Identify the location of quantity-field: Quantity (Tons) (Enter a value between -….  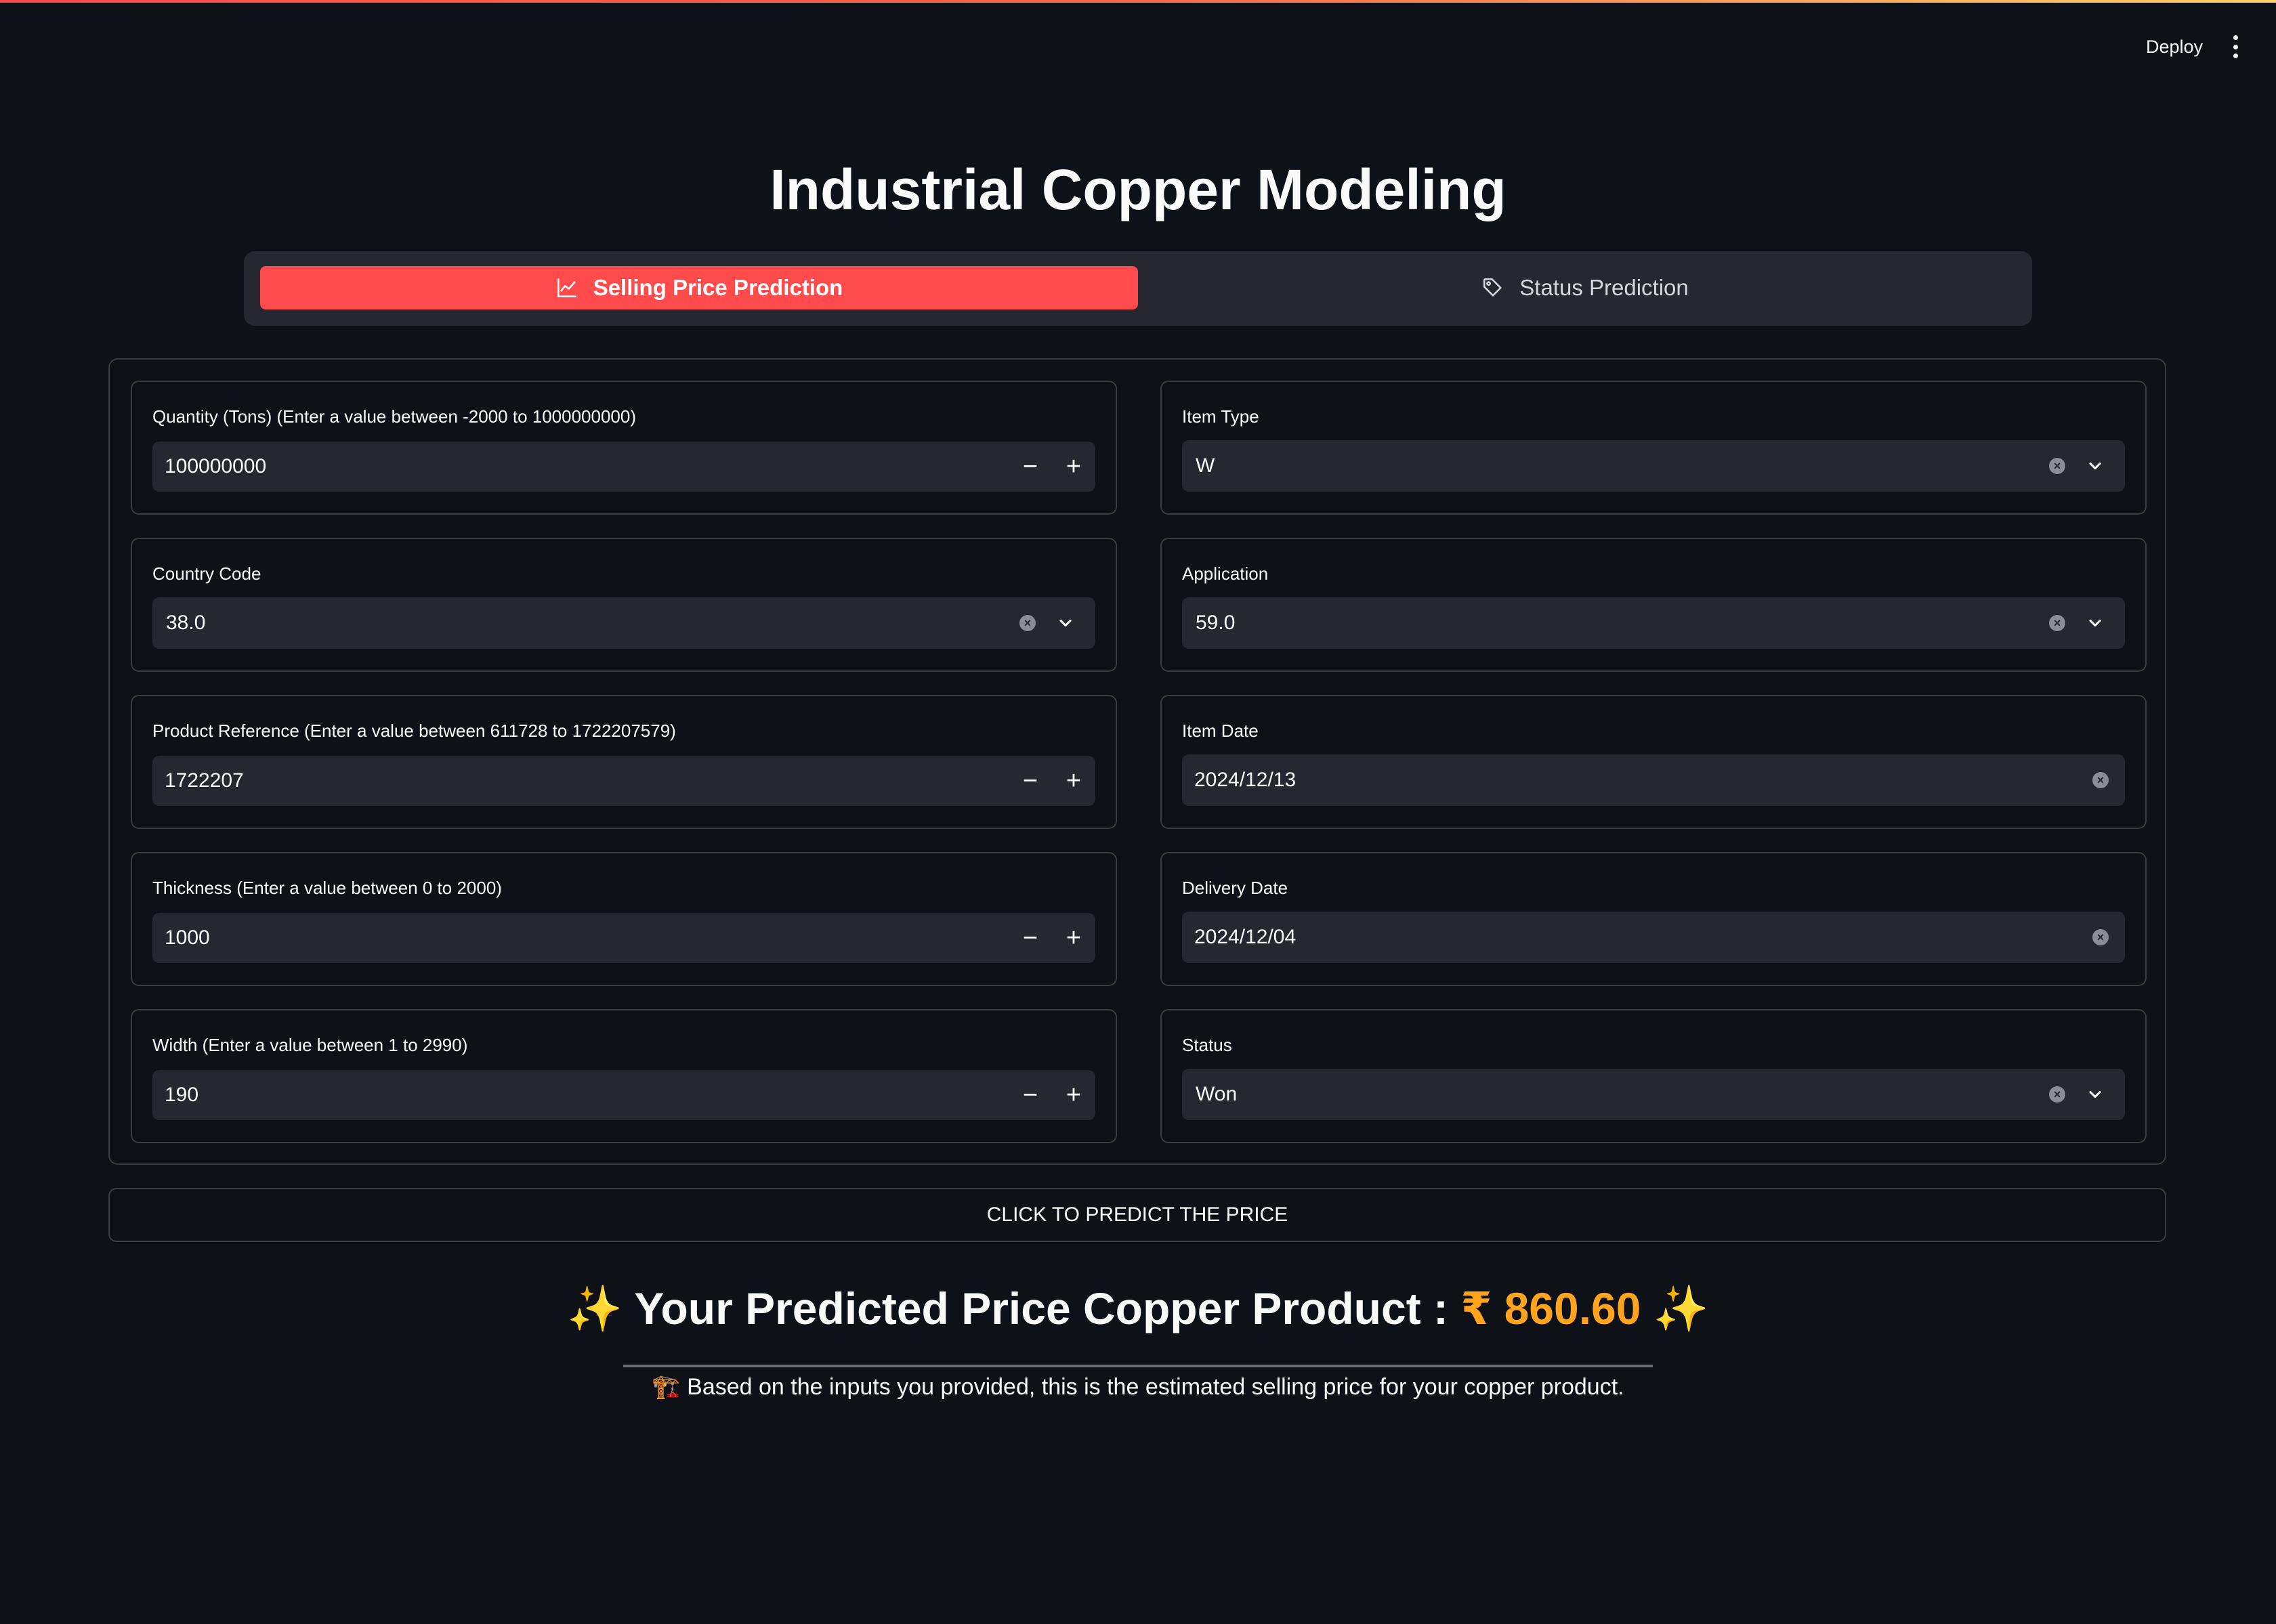
(624, 448).